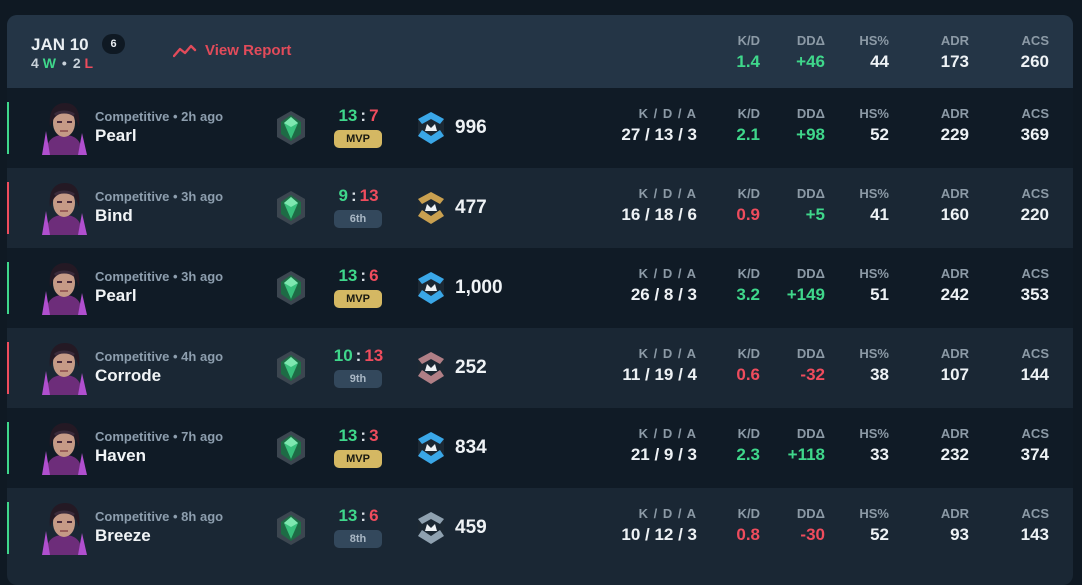  What do you see at coordinates (358, 539) in the screenshot?
I see `placement-badge: 8th` at bounding box center [358, 539].